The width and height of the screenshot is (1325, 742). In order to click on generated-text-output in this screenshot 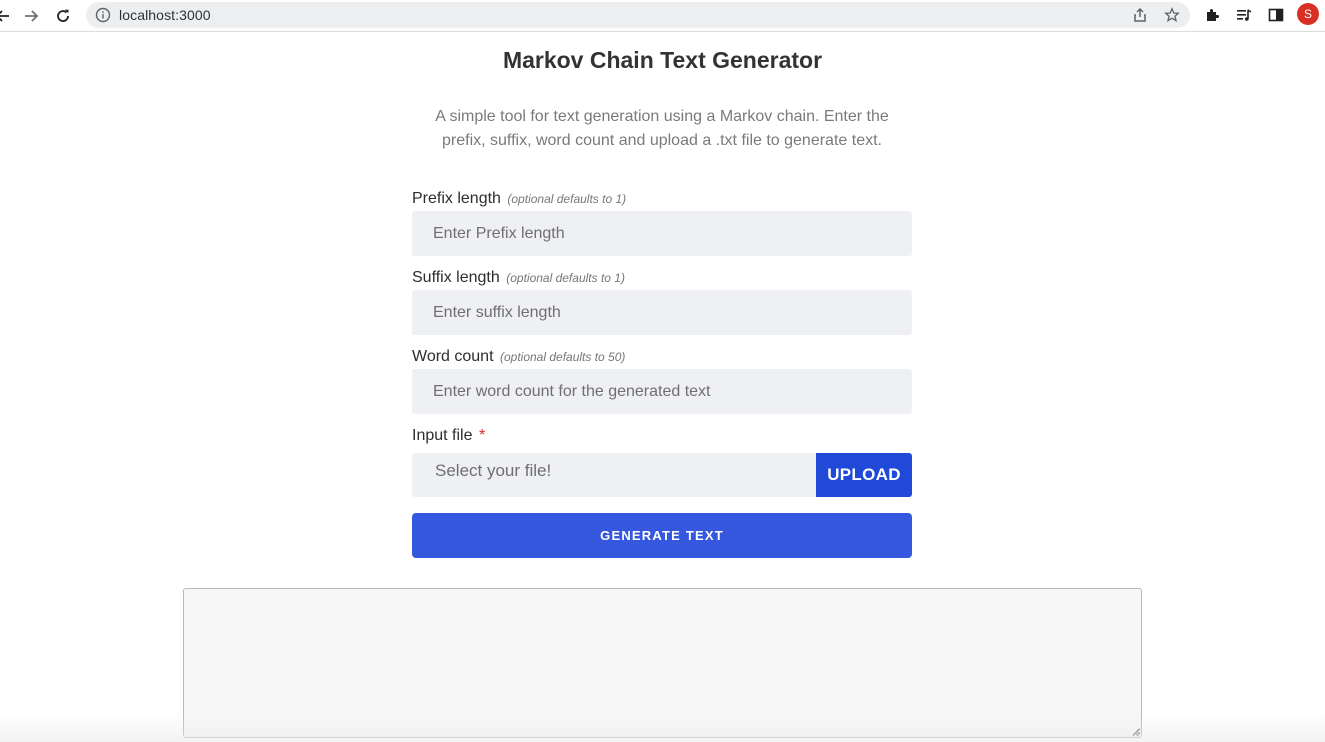, I will do `click(662, 663)`.